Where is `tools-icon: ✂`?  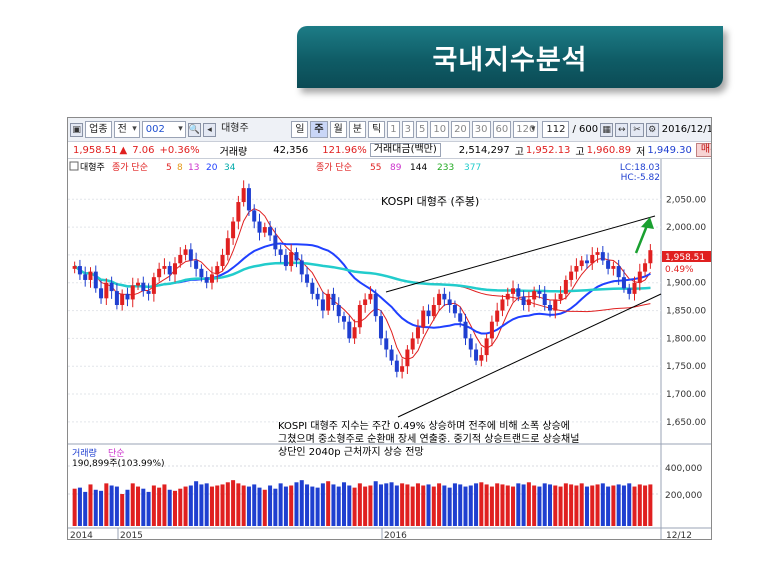 tools-icon: ✂ is located at coordinates (637, 129).